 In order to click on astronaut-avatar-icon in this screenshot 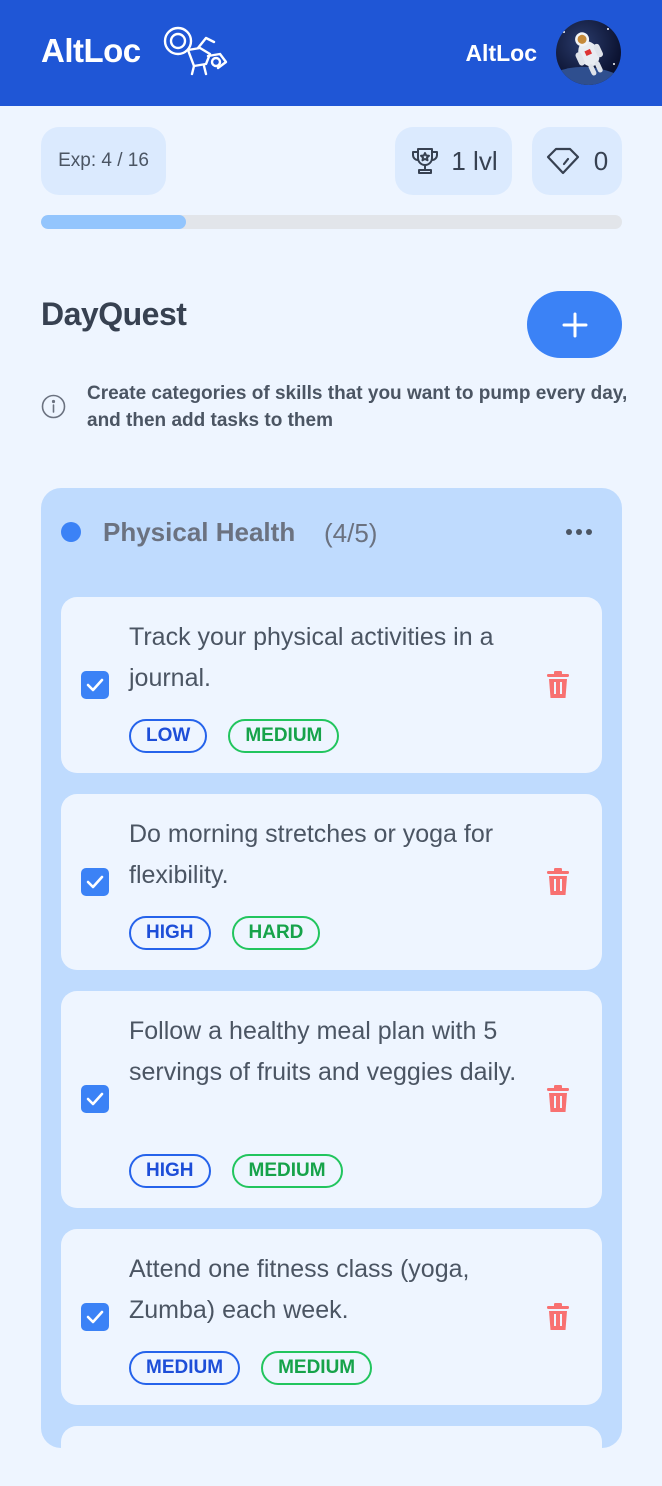, I will do `click(588, 56)`.